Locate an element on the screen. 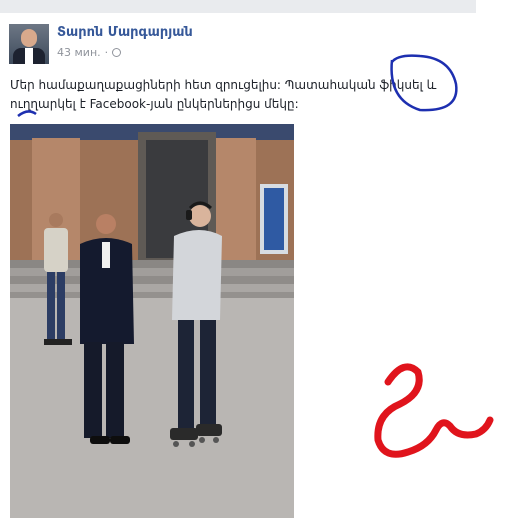 This screenshot has height=519, width=509. feed-top-bar is located at coordinates (238, 6).